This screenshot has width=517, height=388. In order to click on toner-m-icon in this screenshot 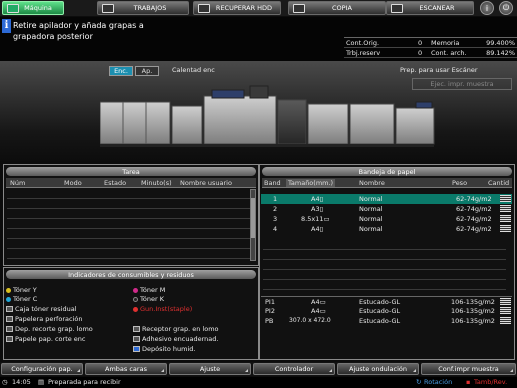, I will do `click(135, 290)`.